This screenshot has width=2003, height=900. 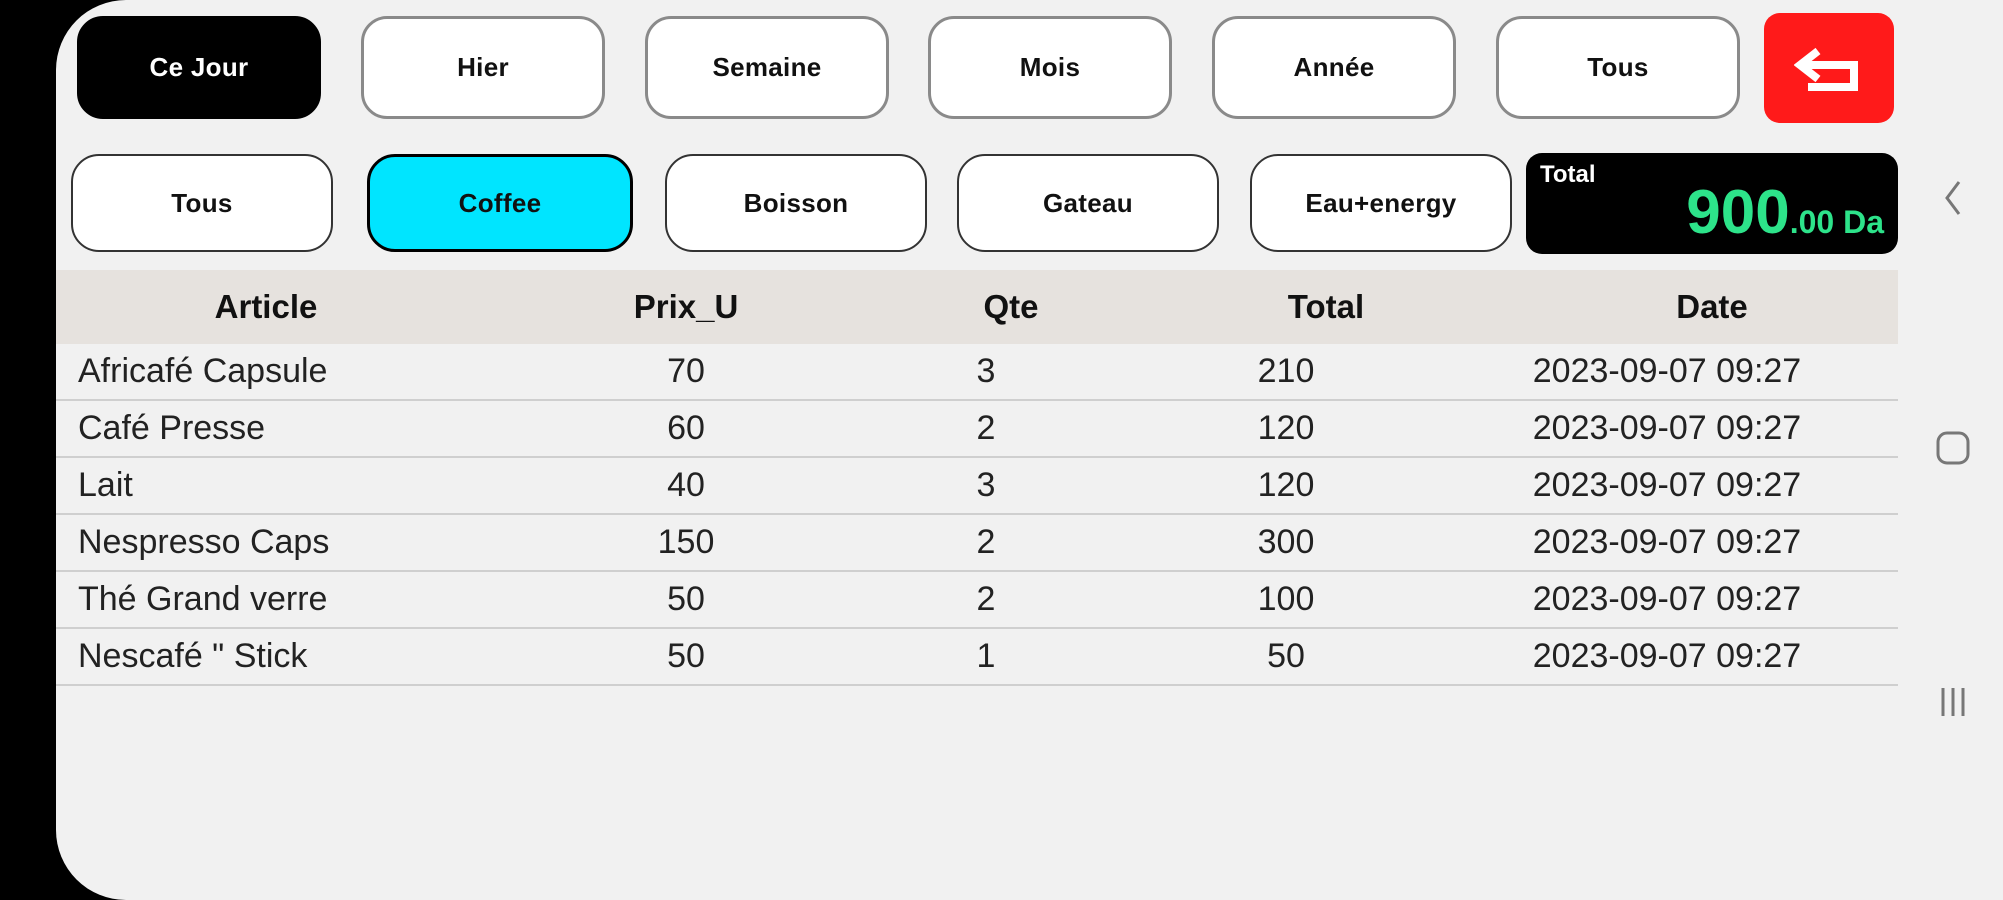 What do you see at coordinates (686, 306) in the screenshot?
I see `header-prix-u: Prix_U` at bounding box center [686, 306].